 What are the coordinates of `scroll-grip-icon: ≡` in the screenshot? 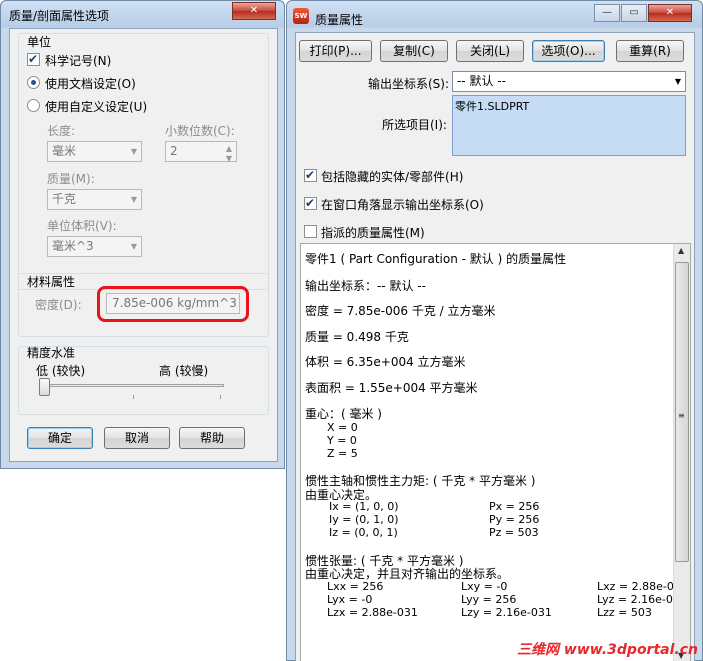 It's located at (681, 415).